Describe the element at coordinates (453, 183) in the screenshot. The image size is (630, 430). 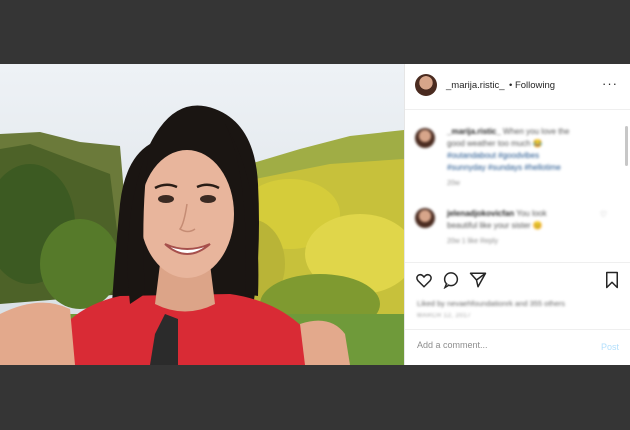
I see `comment-meta: 20w` at that location.